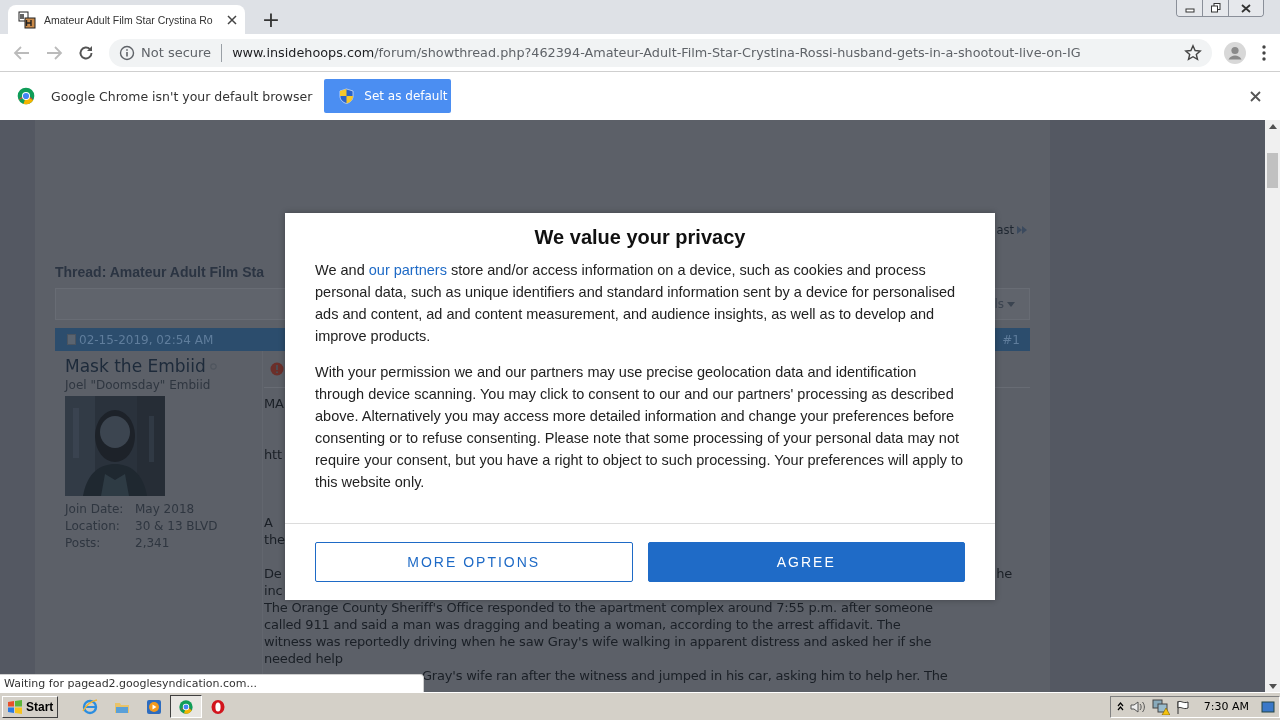  What do you see at coordinates (274, 539) in the screenshot?
I see `post-text: the` at bounding box center [274, 539].